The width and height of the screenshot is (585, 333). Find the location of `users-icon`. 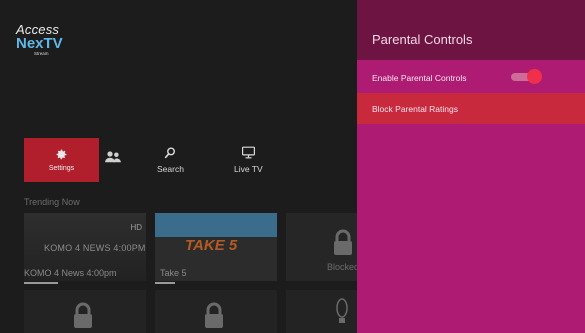

users-icon is located at coordinates (113, 157).